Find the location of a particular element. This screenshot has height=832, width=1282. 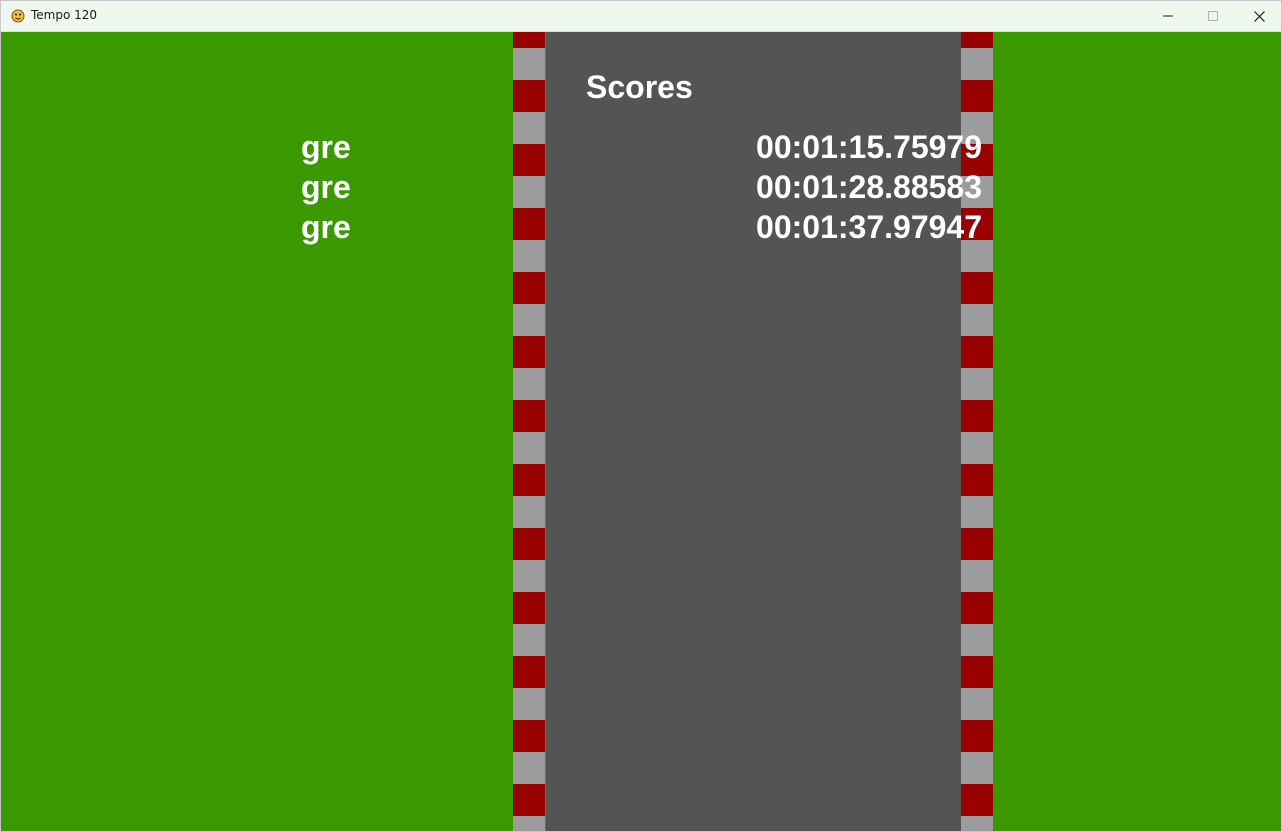

minimize-button is located at coordinates (1168, 16).